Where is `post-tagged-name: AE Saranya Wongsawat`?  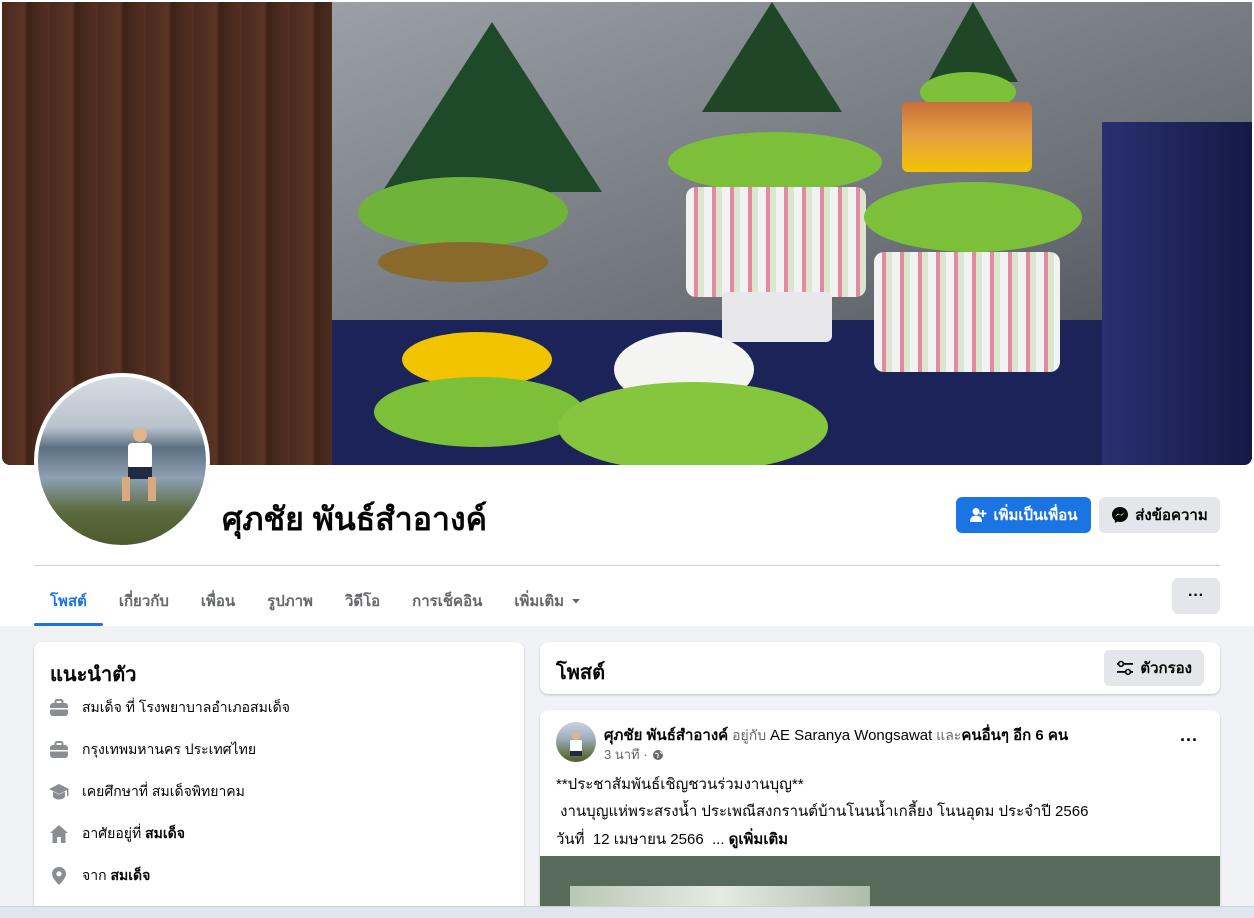
post-tagged-name: AE Saranya Wongsawat is located at coordinates (851, 735).